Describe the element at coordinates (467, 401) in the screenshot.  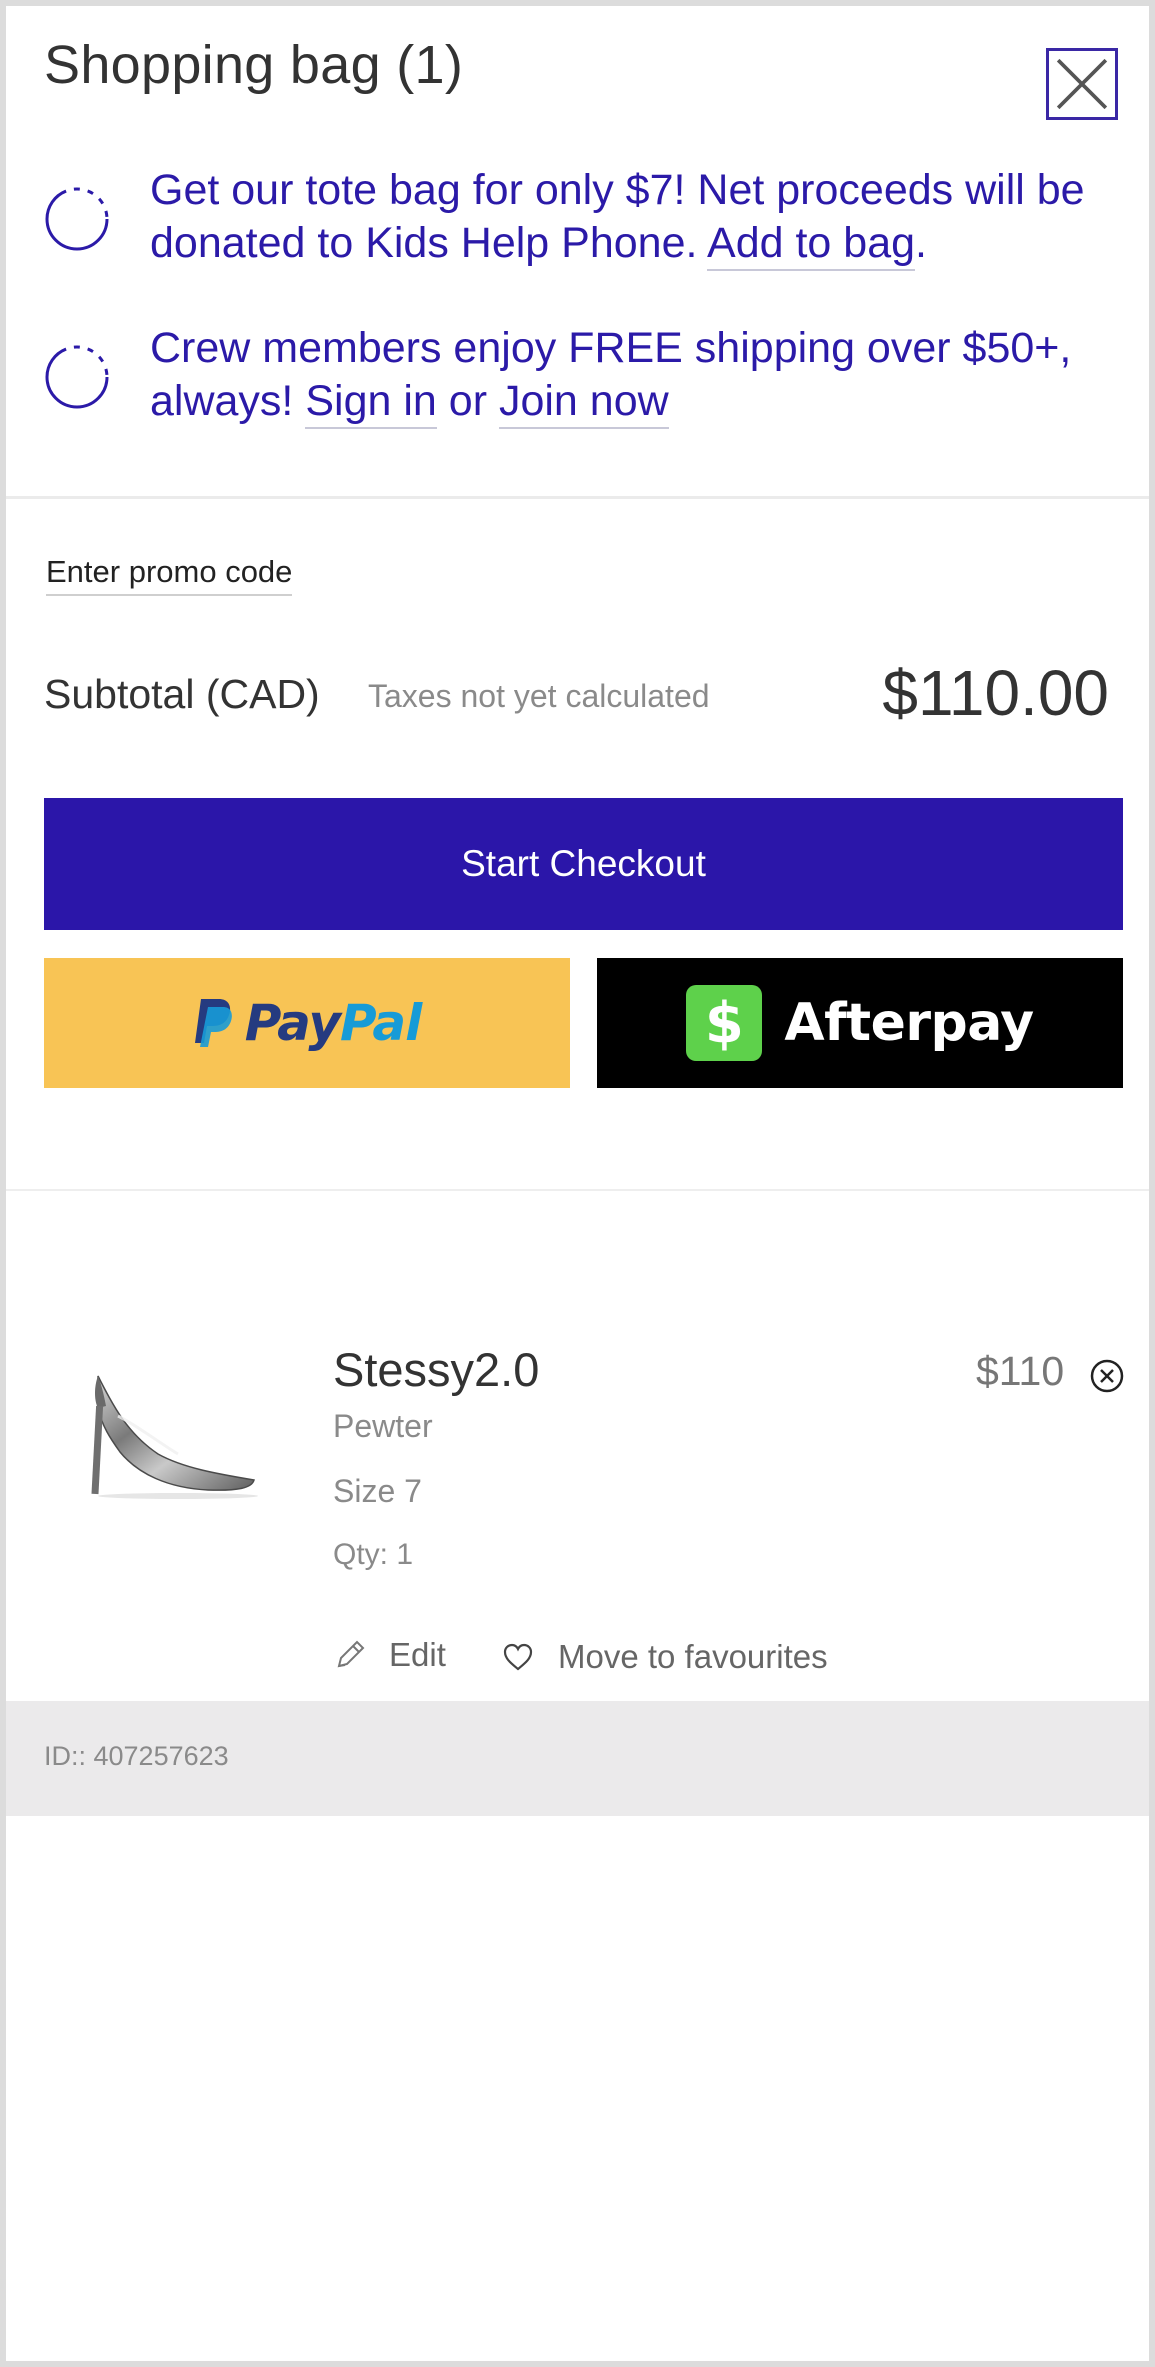
I see `promo-shipping-or: or` at that location.